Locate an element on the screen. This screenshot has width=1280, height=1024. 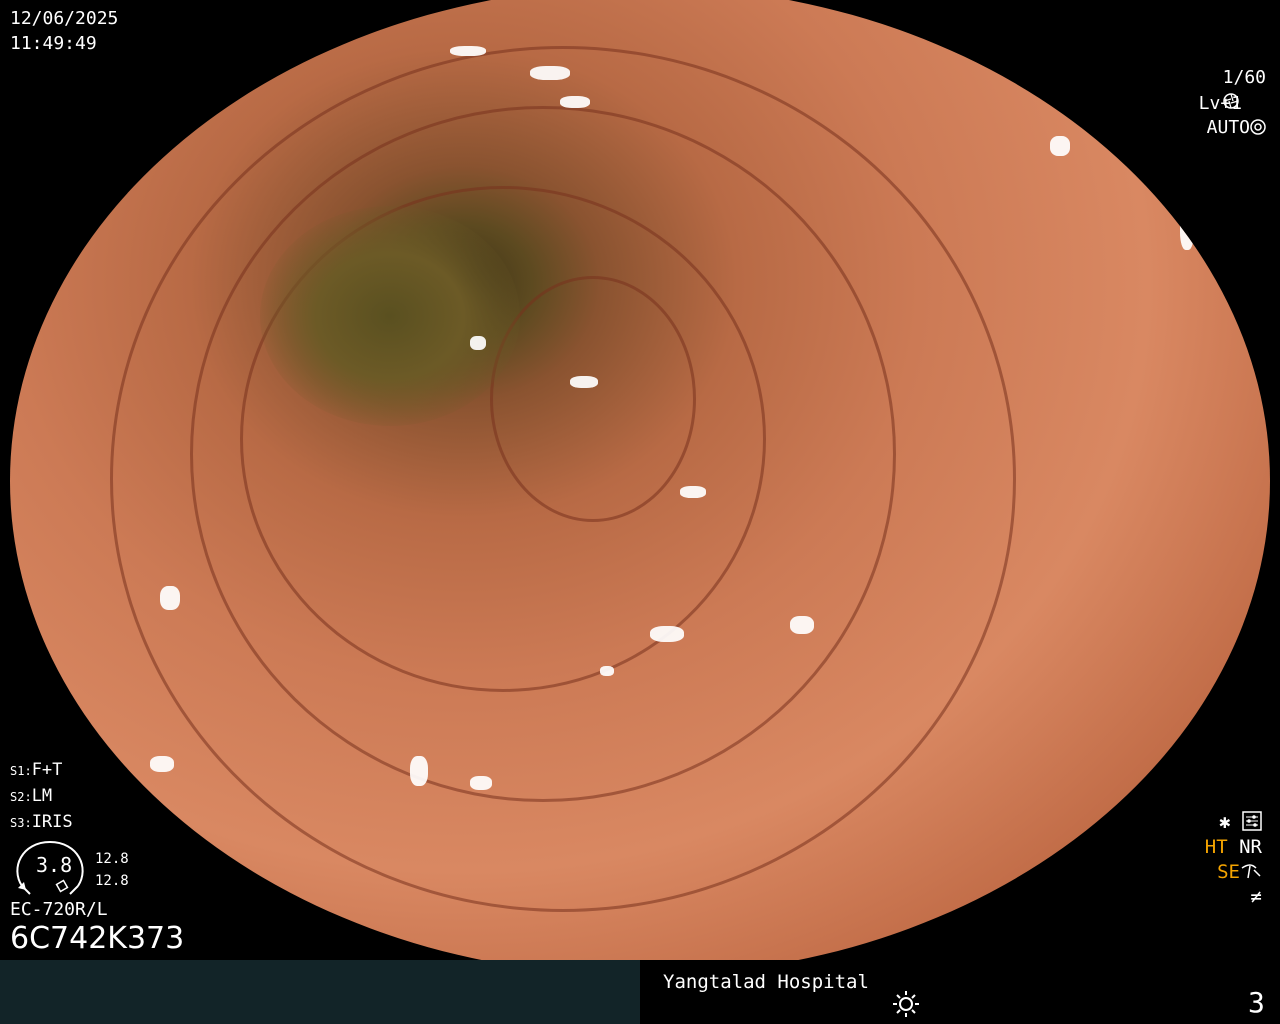
fan-icon is located at coordinates (1251, 871).